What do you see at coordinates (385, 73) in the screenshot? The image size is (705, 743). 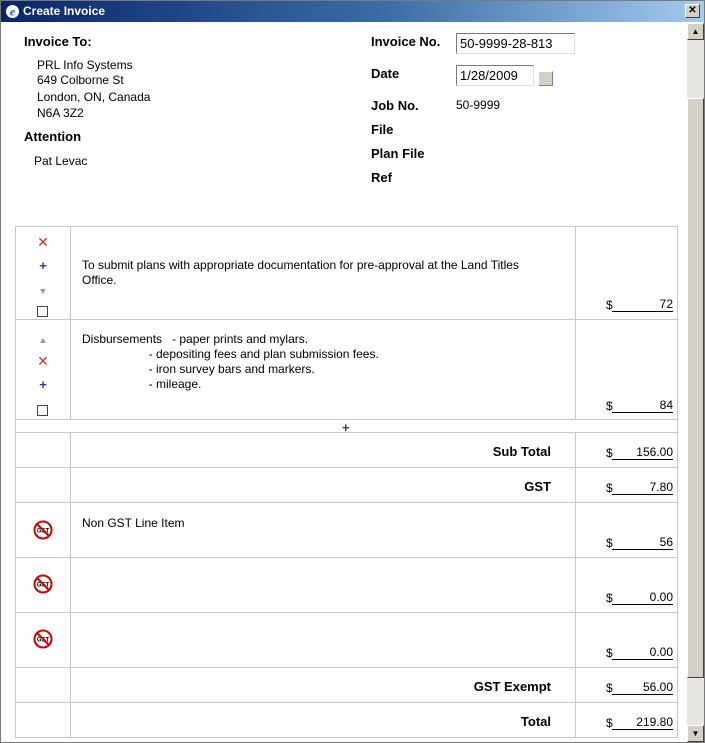 I see `date-label: Date` at bounding box center [385, 73].